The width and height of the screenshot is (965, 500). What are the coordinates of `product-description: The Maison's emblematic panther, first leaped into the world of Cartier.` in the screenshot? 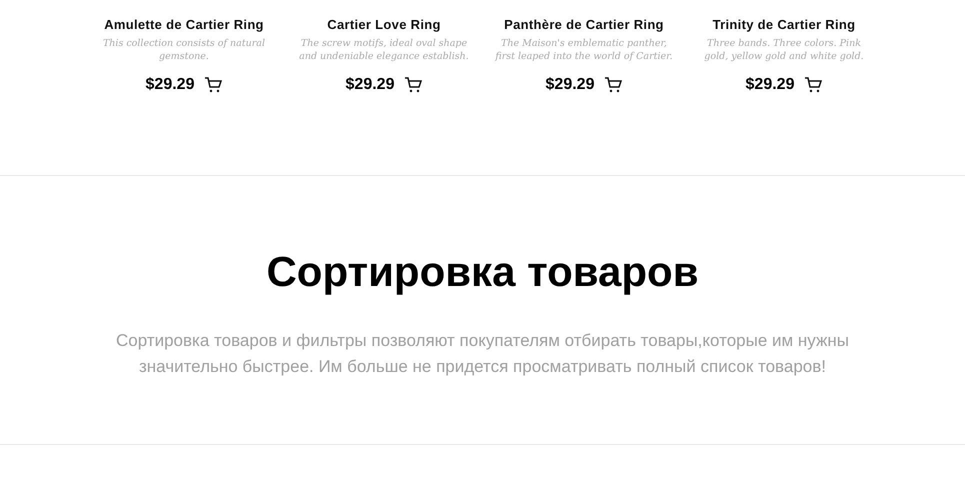 It's located at (584, 50).